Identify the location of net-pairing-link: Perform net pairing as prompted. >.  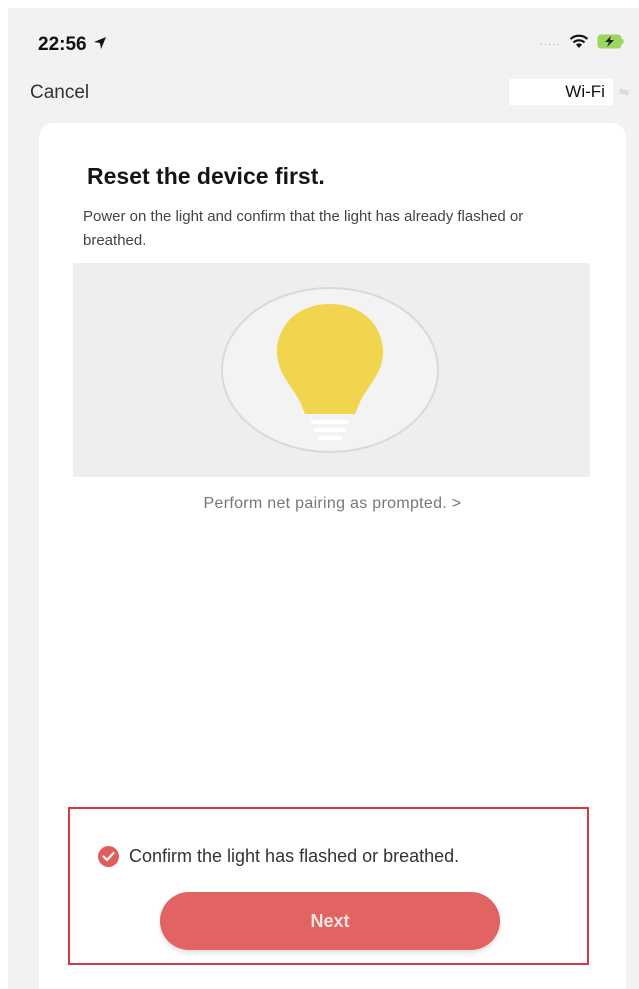
(332, 504).